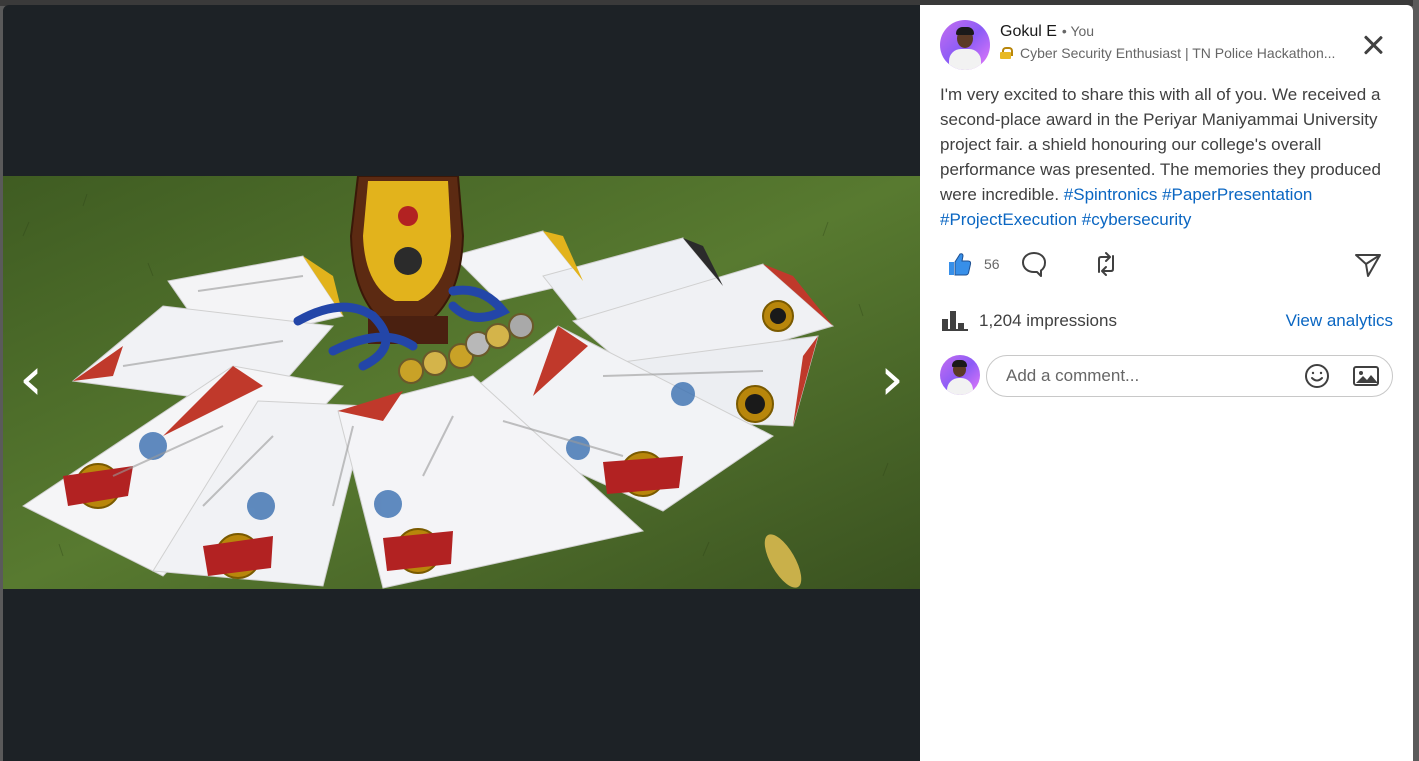 This screenshot has height=761, width=1419. I want to click on hashtag-link: #PaperPresentation, so click(1237, 194).